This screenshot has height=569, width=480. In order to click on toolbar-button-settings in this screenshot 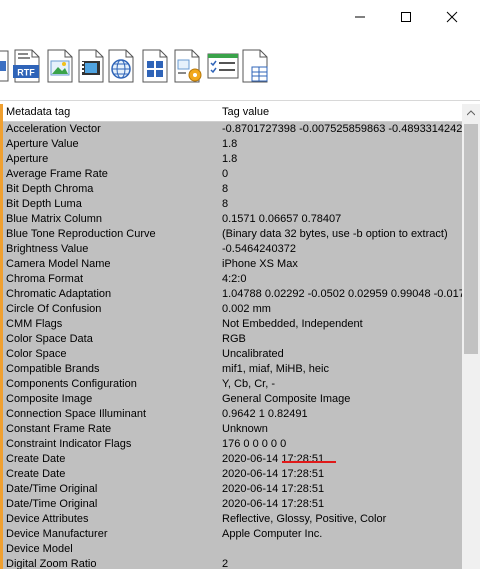, I will do `click(188, 66)`.